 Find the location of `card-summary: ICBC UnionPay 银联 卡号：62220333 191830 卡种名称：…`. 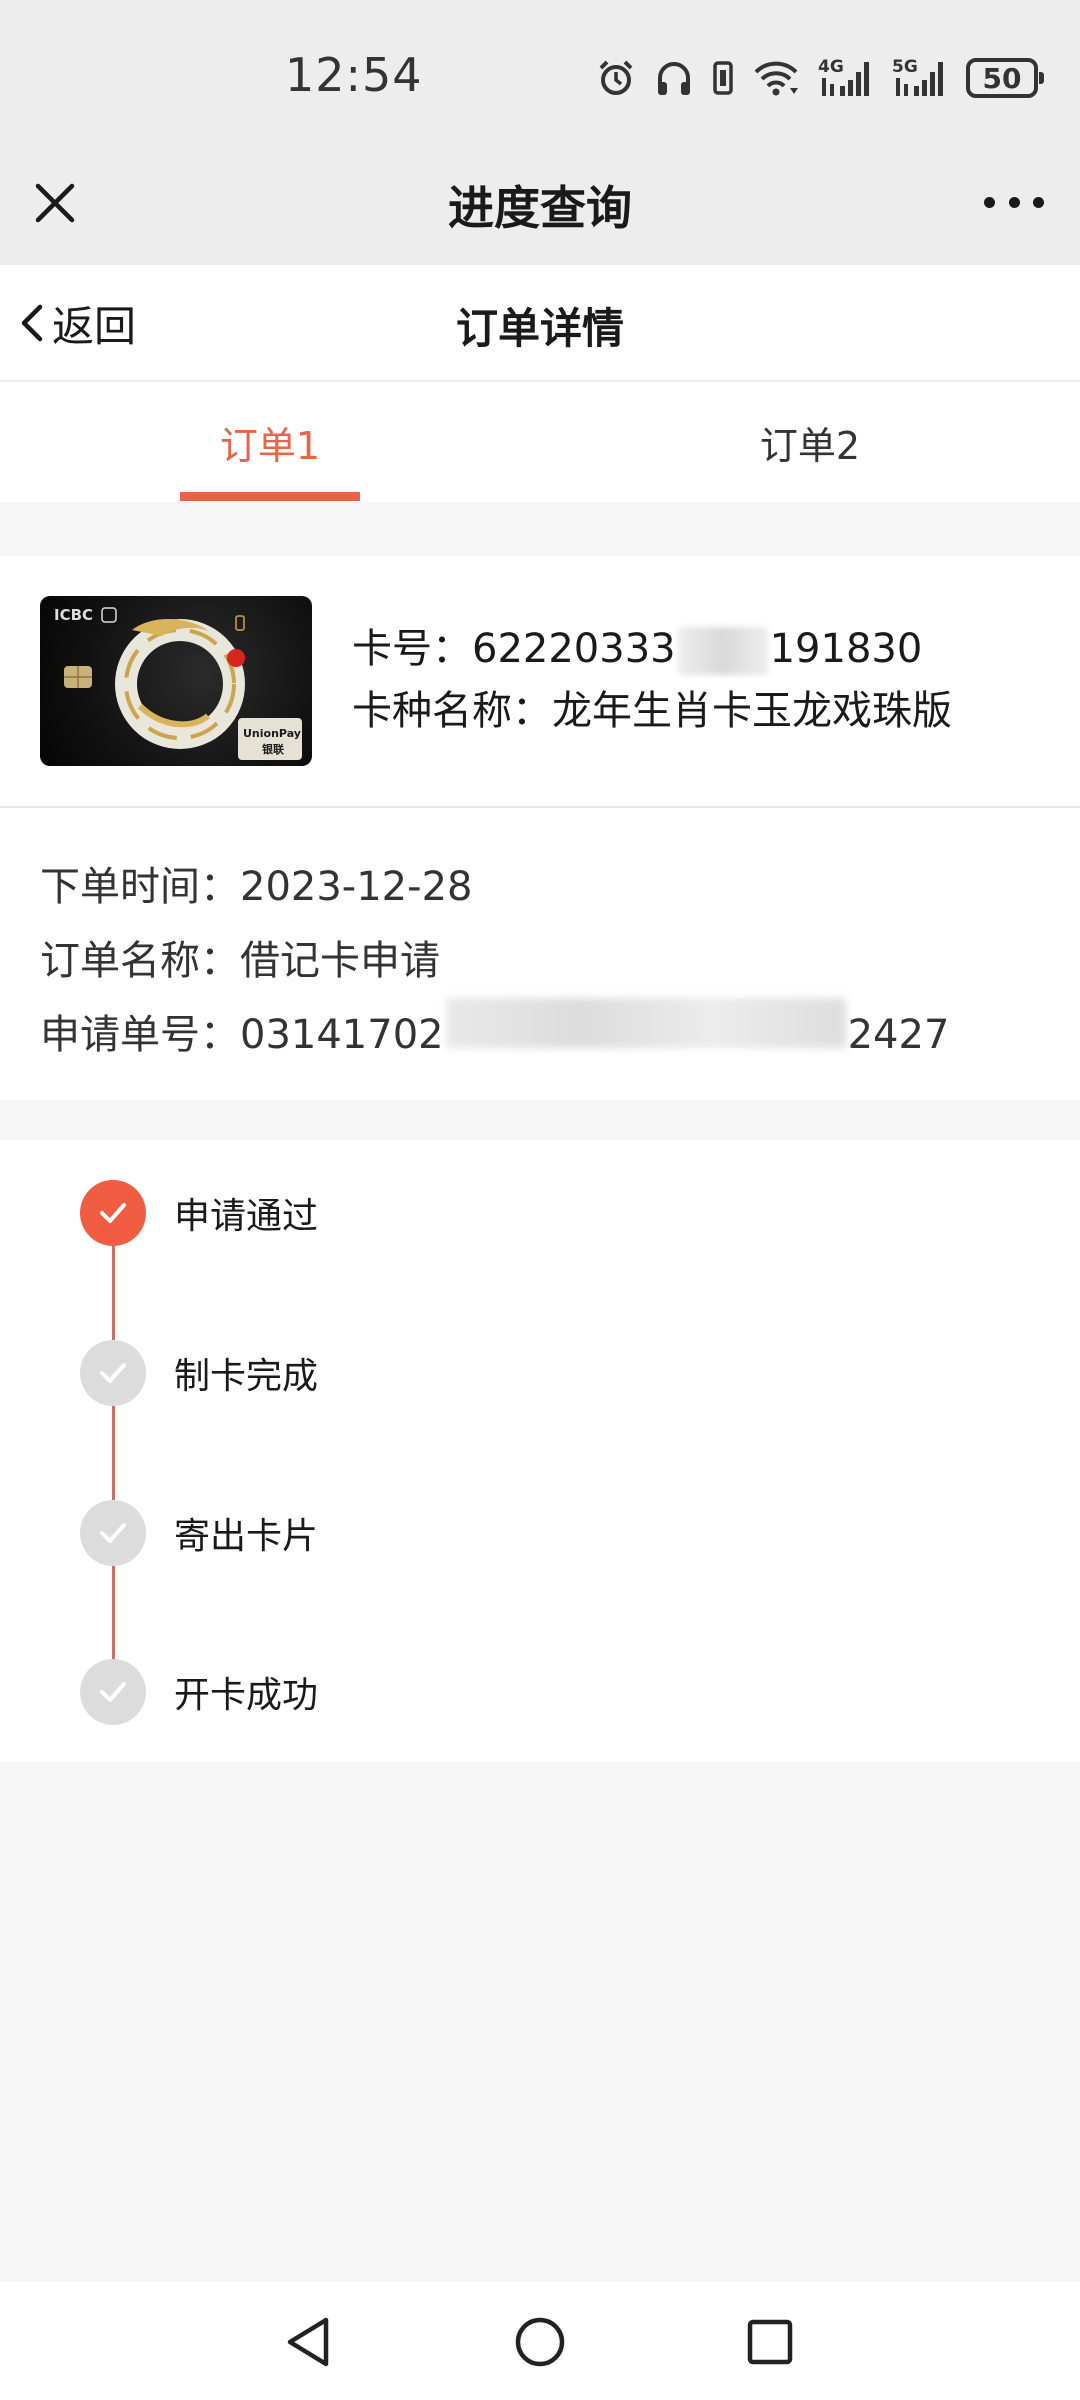

card-summary: ICBC UnionPay 银联 卡号：62220333 191830 卡种名称：… is located at coordinates (540, 682).